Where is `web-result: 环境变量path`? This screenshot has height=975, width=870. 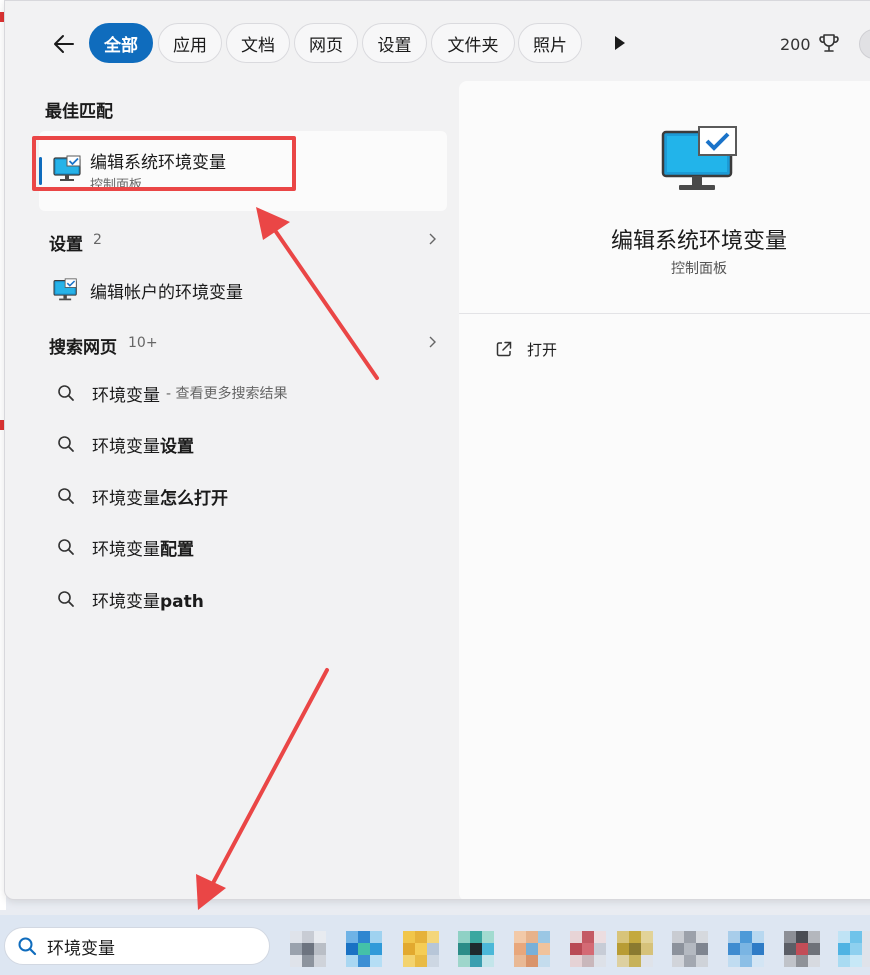
web-result: 环境变量path is located at coordinates (243, 599).